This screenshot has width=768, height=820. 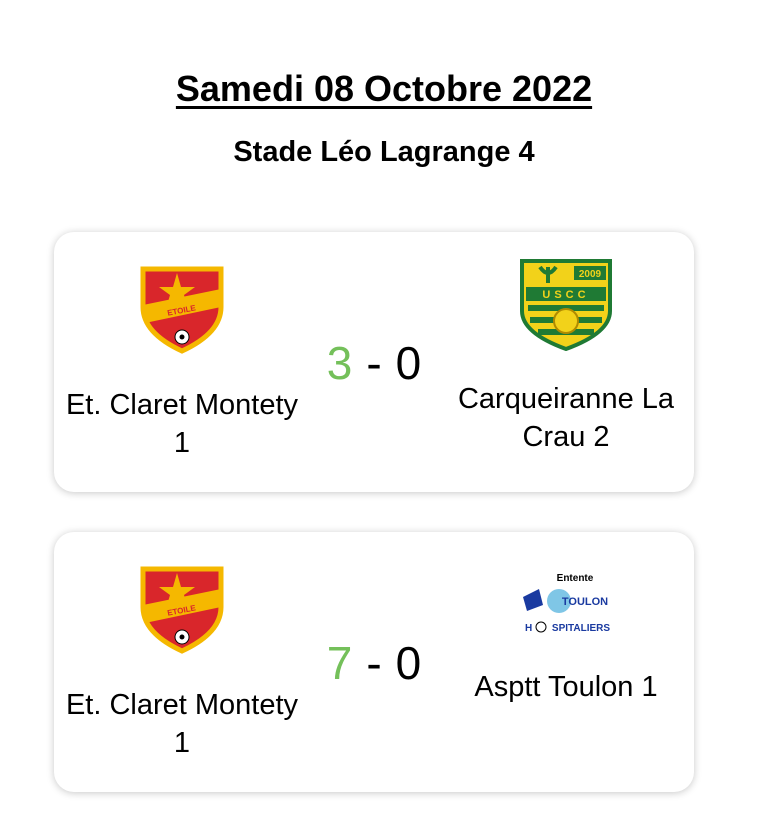 What do you see at coordinates (566, 687) in the screenshot?
I see `away-team-name: Asptt Toulon 1` at bounding box center [566, 687].